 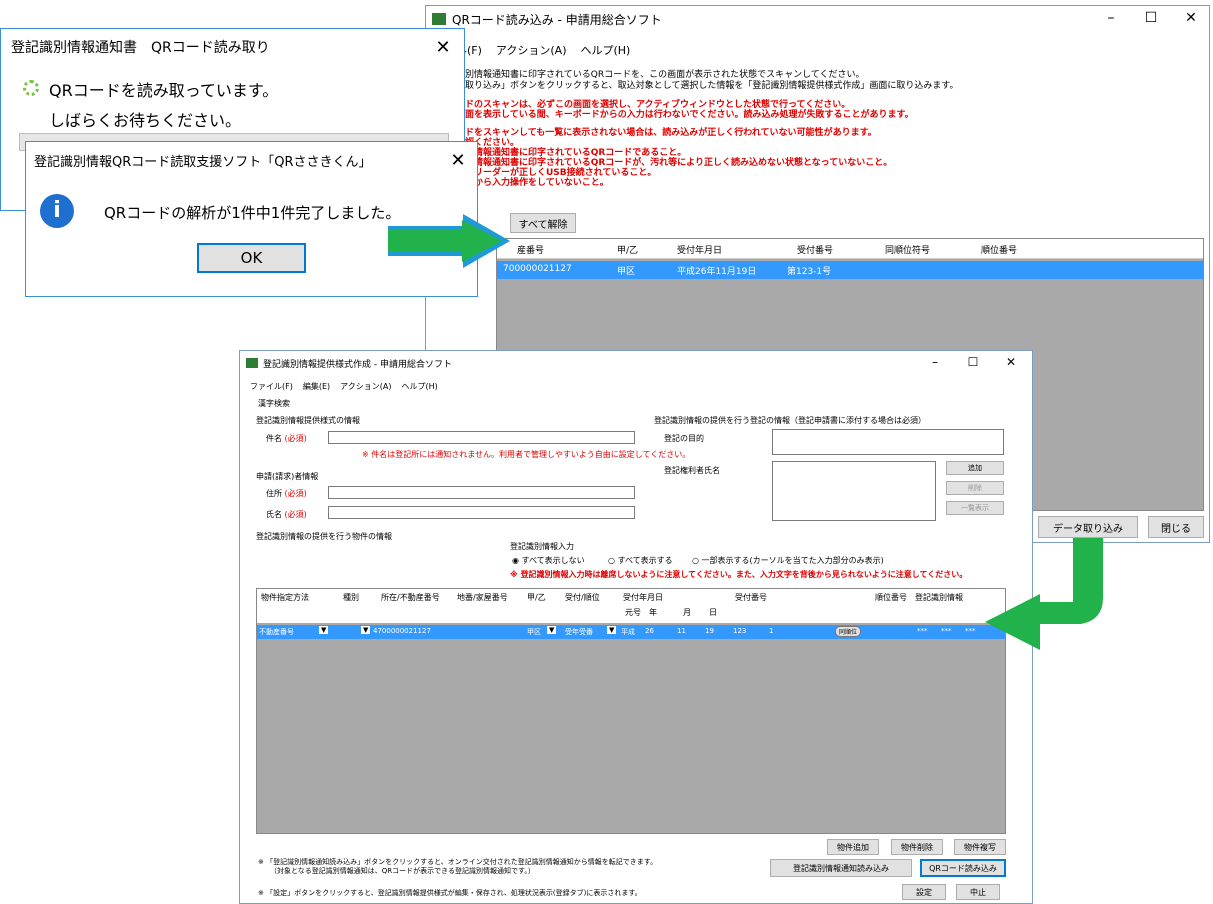 I want to click on section-reg-title: 登記識別情報の提供を行う登記の情報（登記申請書に添付する場合は必須）, so click(x=790, y=420).